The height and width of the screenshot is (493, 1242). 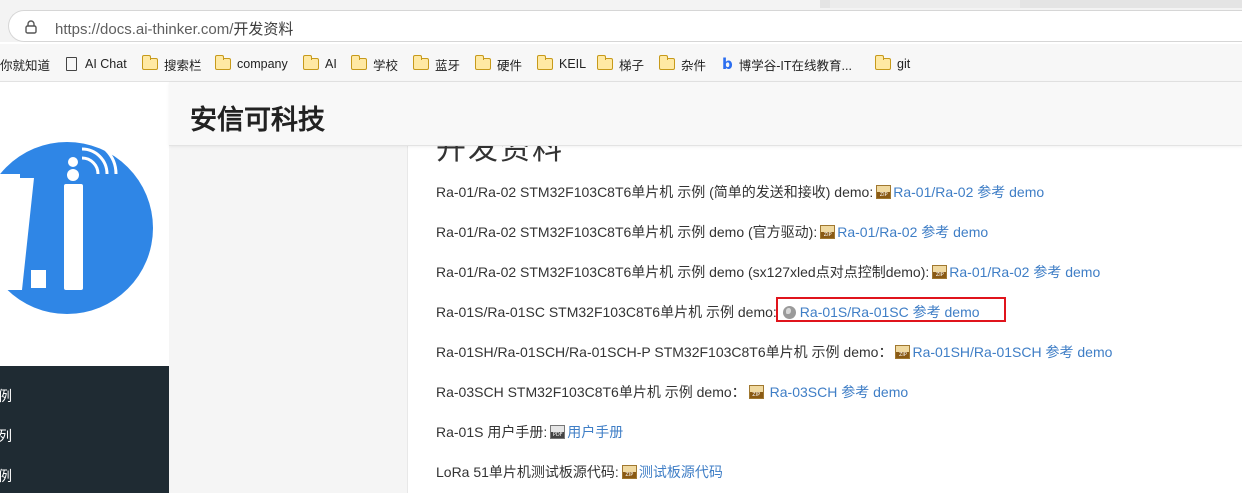 What do you see at coordinates (595, 432) in the screenshot?
I see `resource-link: 用户手册` at bounding box center [595, 432].